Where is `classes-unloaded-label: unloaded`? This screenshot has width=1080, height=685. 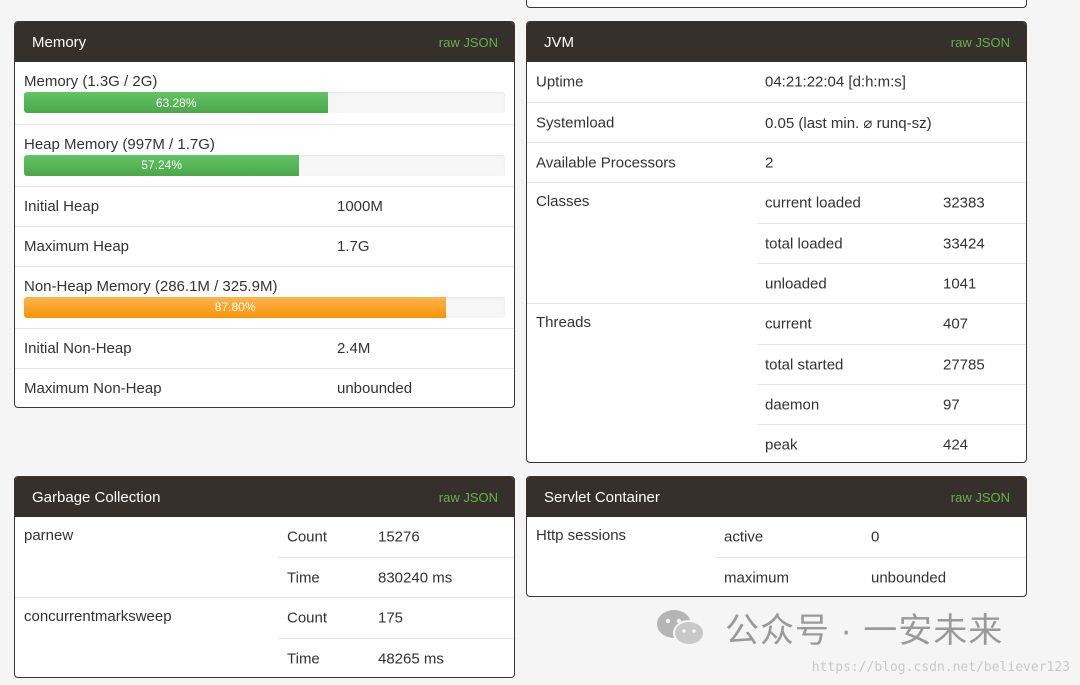
classes-unloaded-label: unloaded is located at coordinates (796, 283).